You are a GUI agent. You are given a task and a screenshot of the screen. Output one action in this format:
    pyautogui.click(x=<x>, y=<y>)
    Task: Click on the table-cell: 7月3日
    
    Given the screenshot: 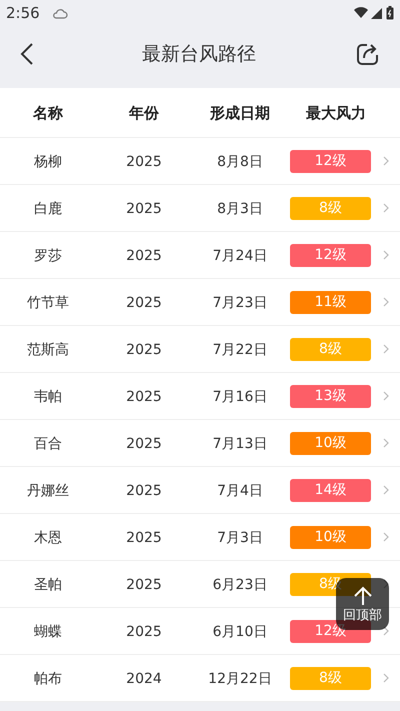 What is the action you would take?
    pyautogui.click(x=240, y=538)
    